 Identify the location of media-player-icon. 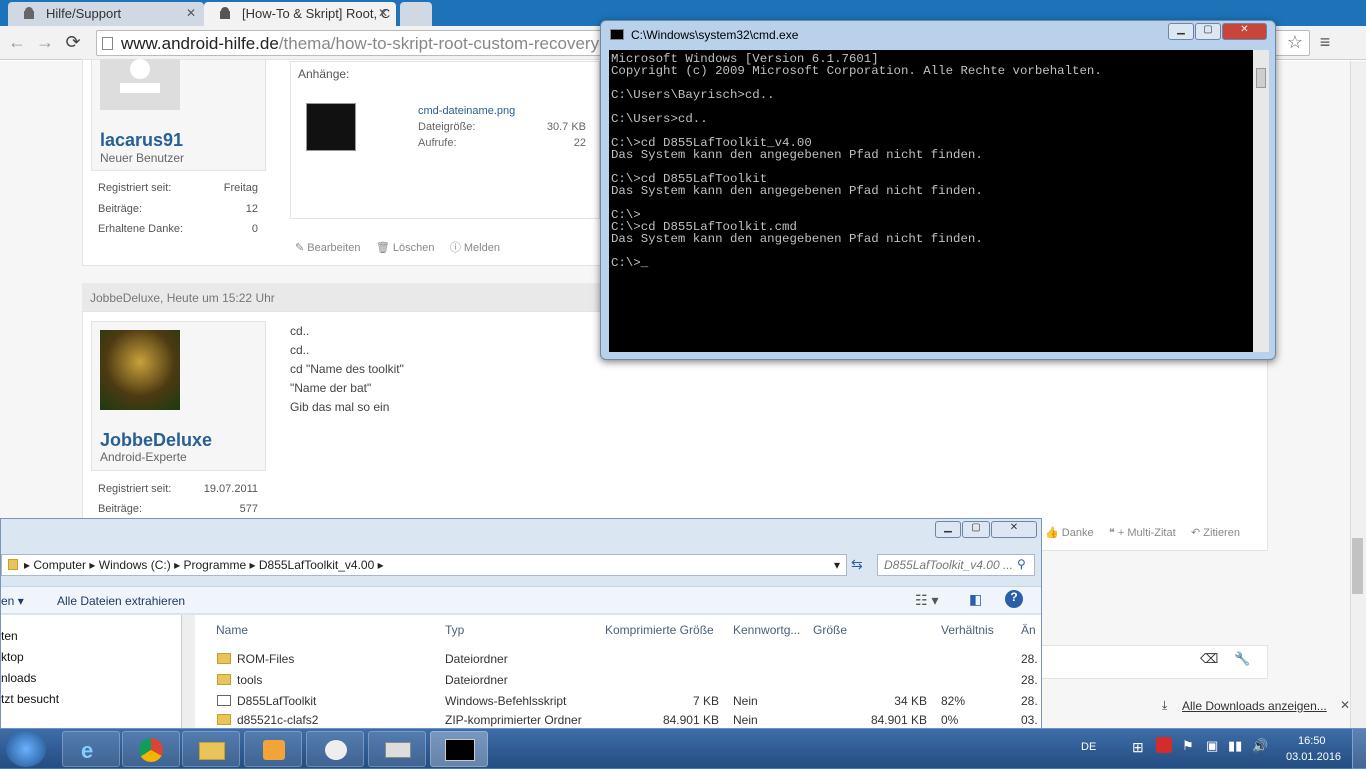
(273, 749).